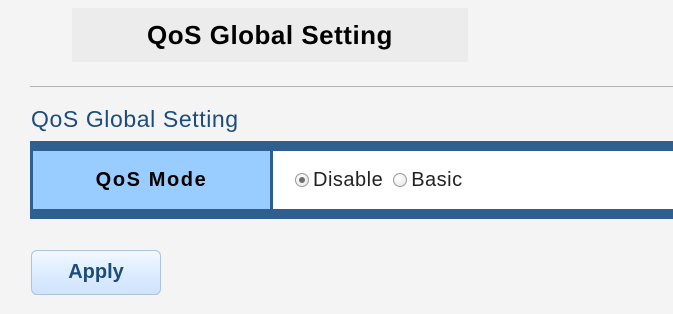 Image resolution: width=673 pixels, height=314 pixels. What do you see at coordinates (135, 119) in the screenshot?
I see `section-title: QoS Global Setting` at bounding box center [135, 119].